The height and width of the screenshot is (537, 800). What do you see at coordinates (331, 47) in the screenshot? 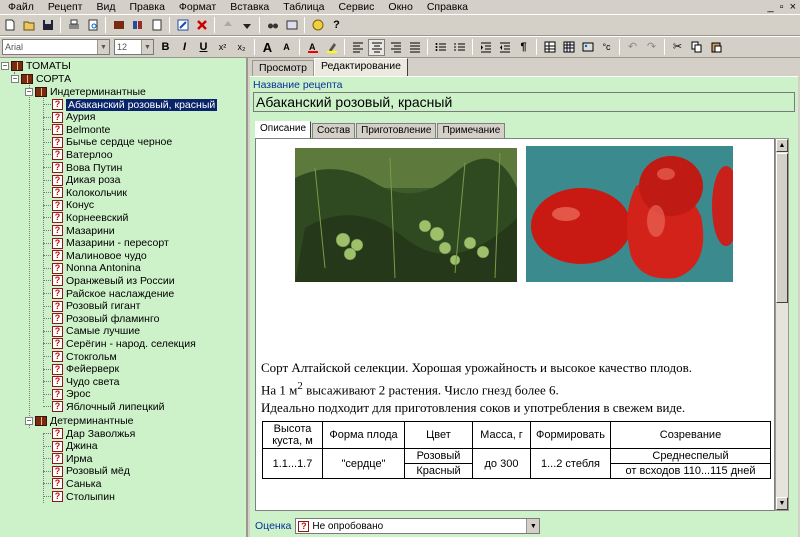
I see `highlight-icon` at bounding box center [331, 47].